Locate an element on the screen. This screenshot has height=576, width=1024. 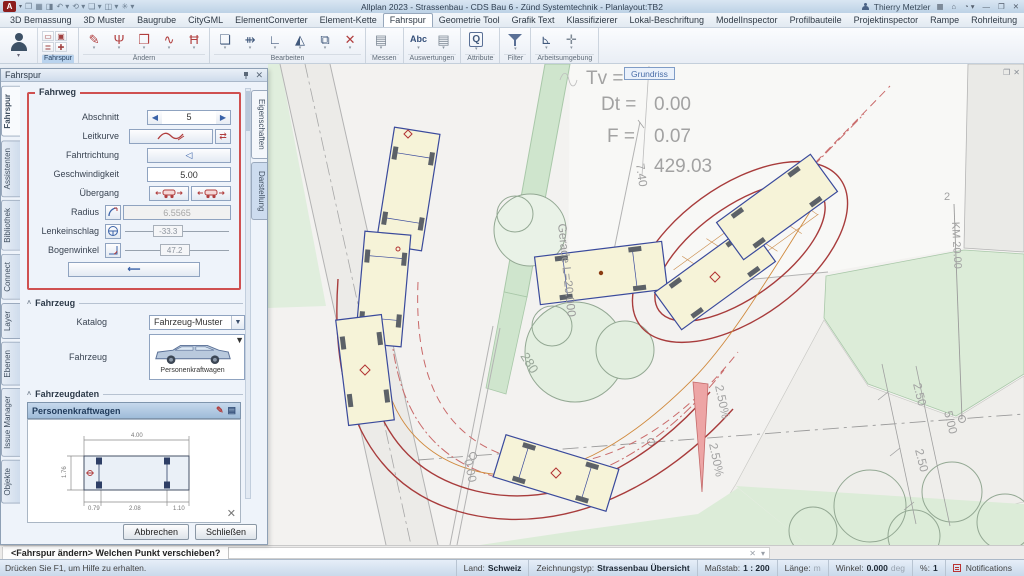
status-notifications: Notifications is located at coordinates (981, 568).